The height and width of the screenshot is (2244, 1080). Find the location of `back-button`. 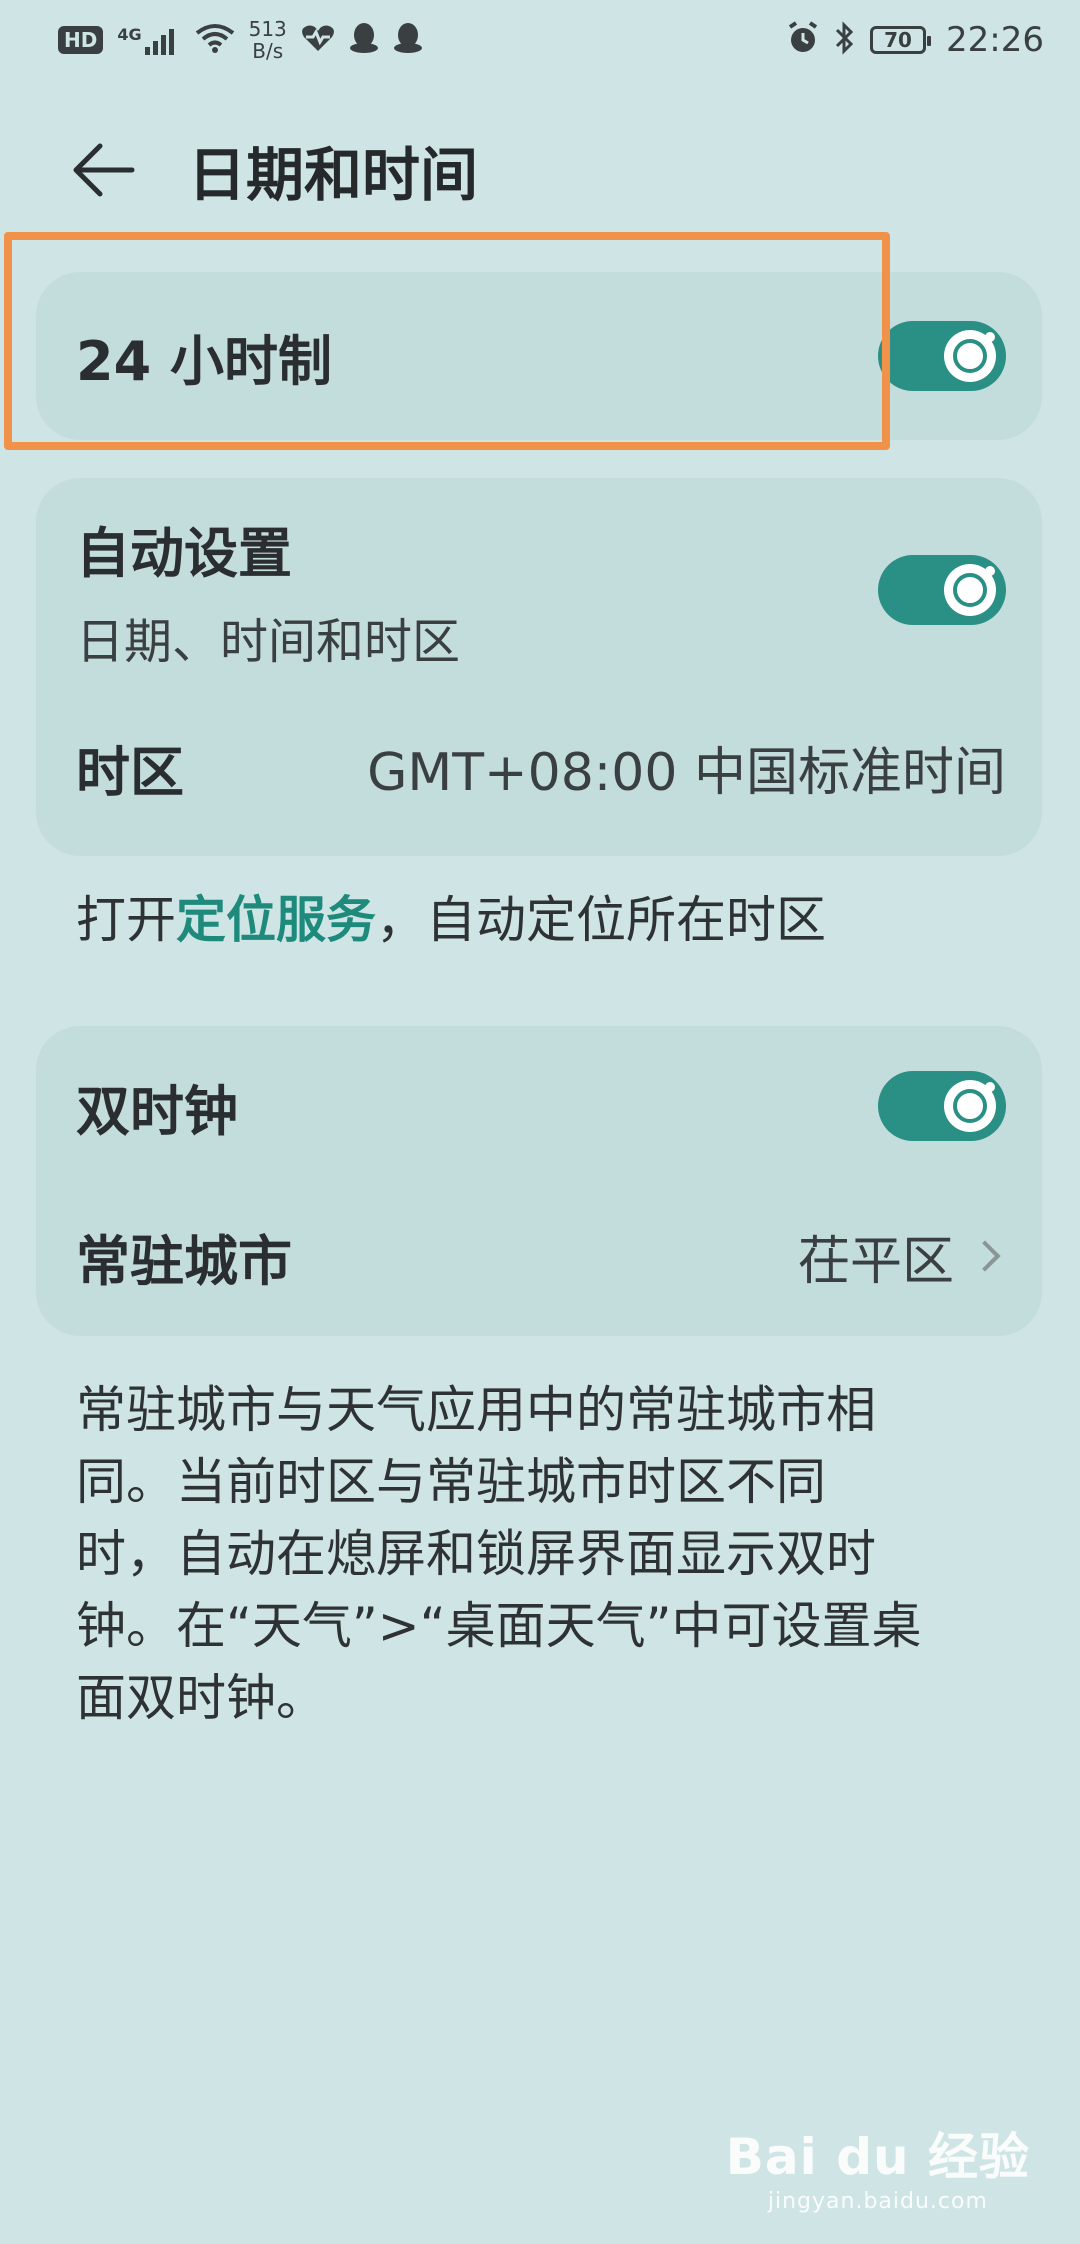

back-button is located at coordinates (104, 170).